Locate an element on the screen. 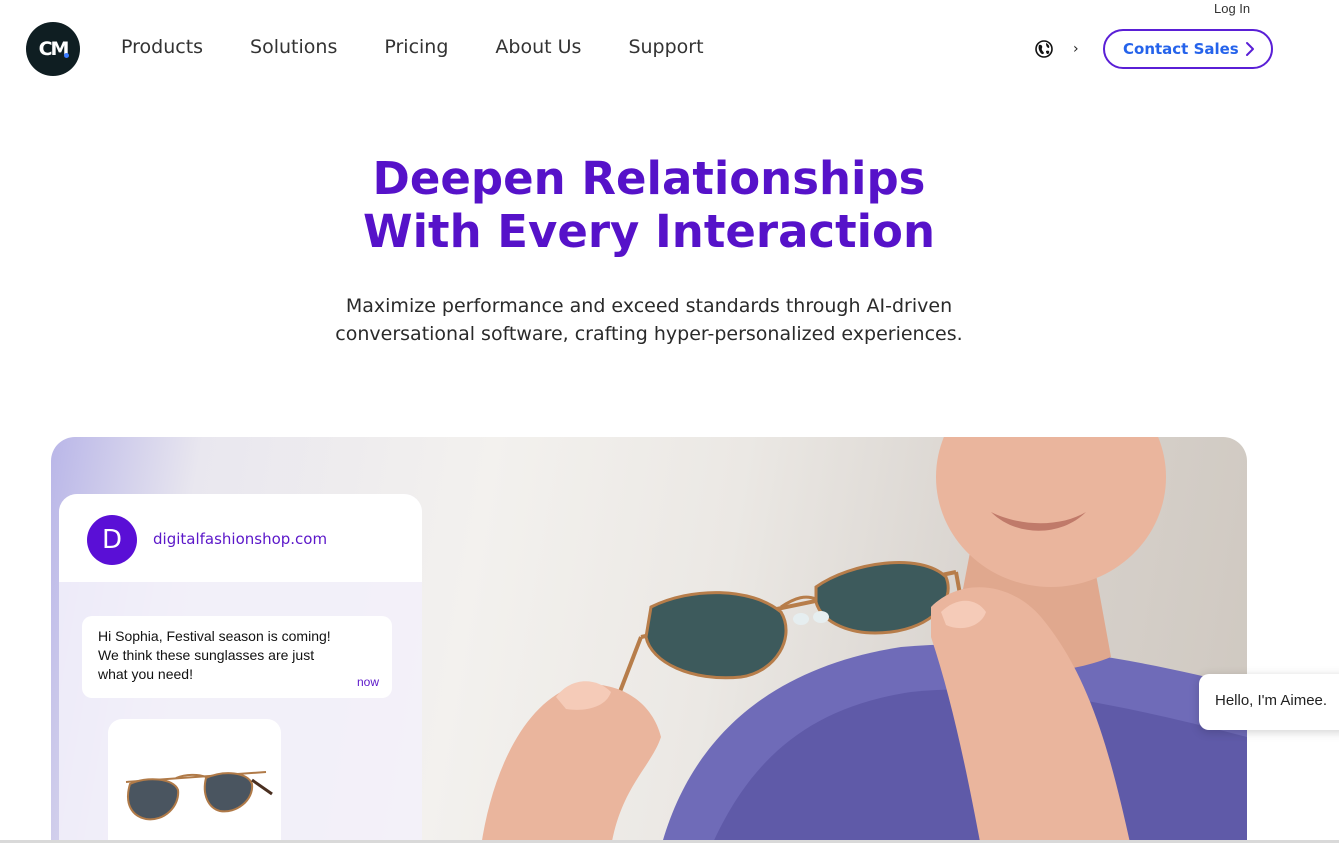 The image size is (1339, 843). logo-dot is located at coordinates (66, 55).